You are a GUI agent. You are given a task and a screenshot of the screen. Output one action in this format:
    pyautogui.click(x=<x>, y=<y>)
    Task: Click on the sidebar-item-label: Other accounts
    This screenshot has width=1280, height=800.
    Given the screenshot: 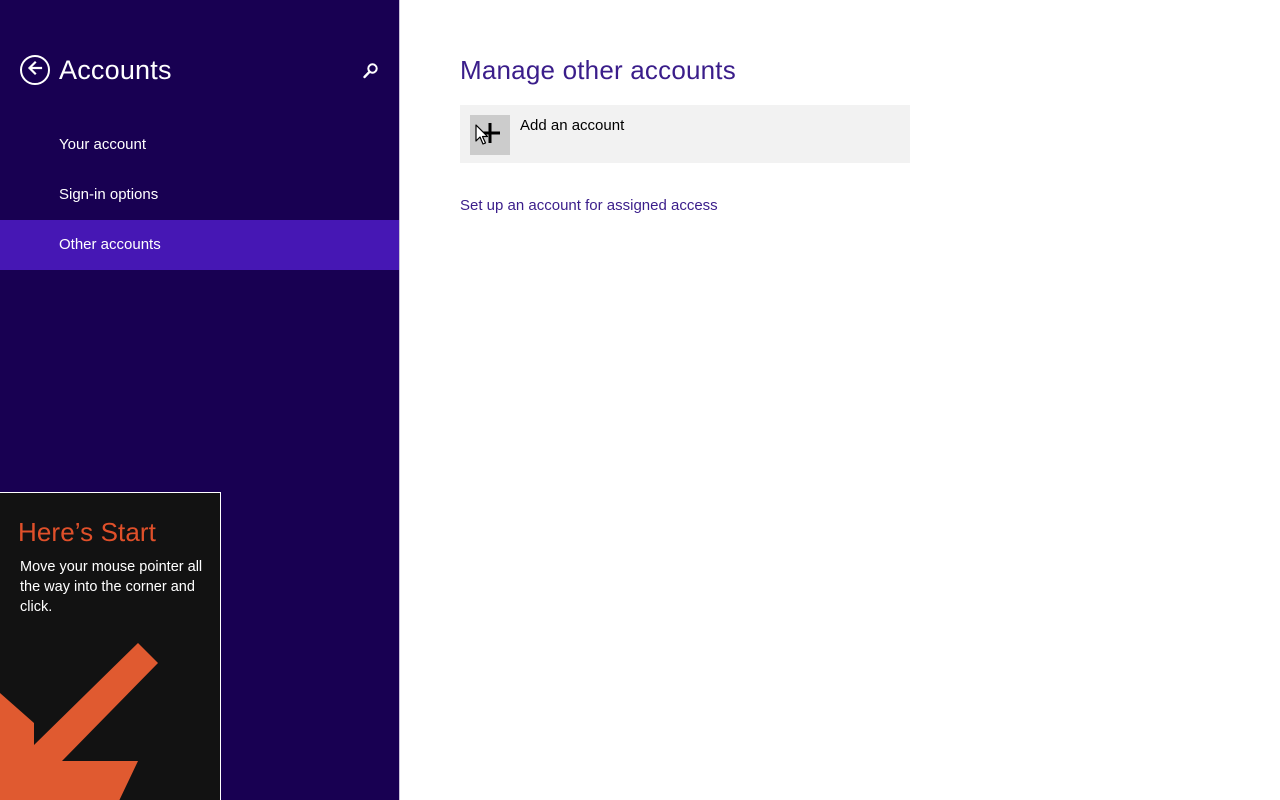 What is the action you would take?
    pyautogui.click(x=110, y=244)
    